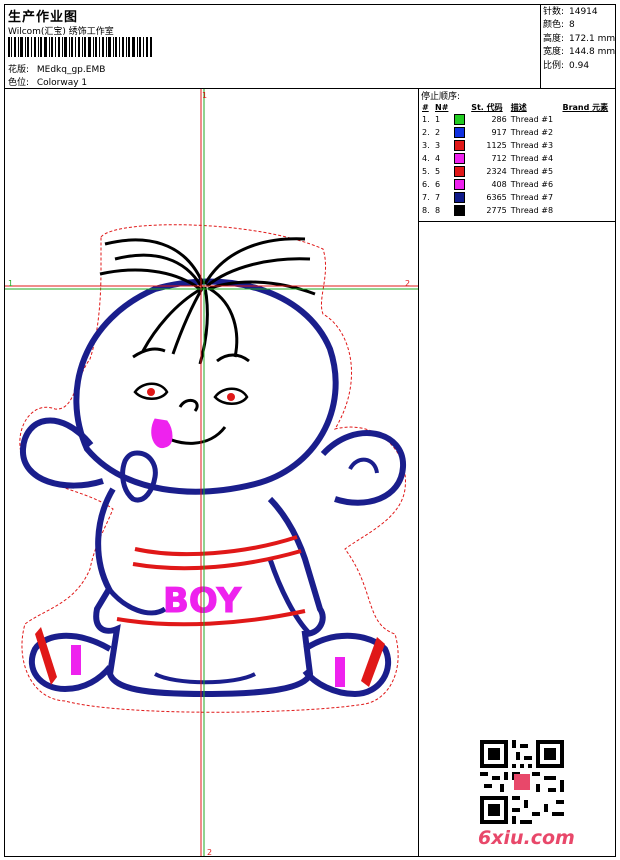 The image size is (620, 860). I want to click on right-arm, so click(289, 597).